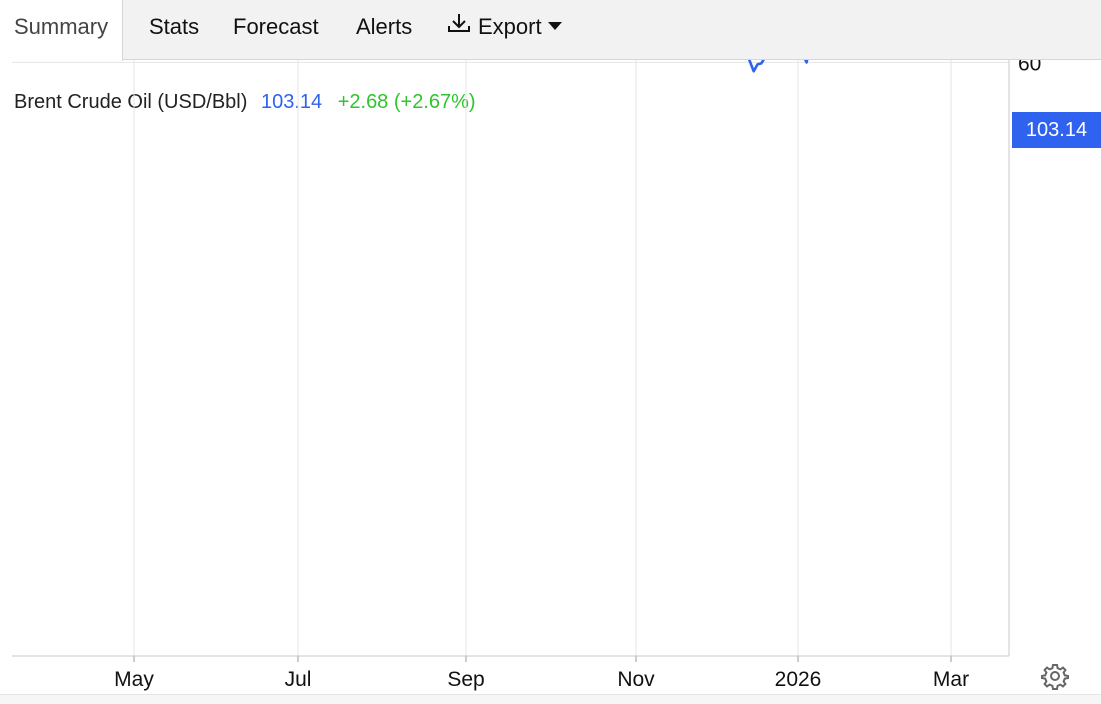  What do you see at coordinates (951, 679) in the screenshot?
I see `x-tick-label: Mar` at bounding box center [951, 679].